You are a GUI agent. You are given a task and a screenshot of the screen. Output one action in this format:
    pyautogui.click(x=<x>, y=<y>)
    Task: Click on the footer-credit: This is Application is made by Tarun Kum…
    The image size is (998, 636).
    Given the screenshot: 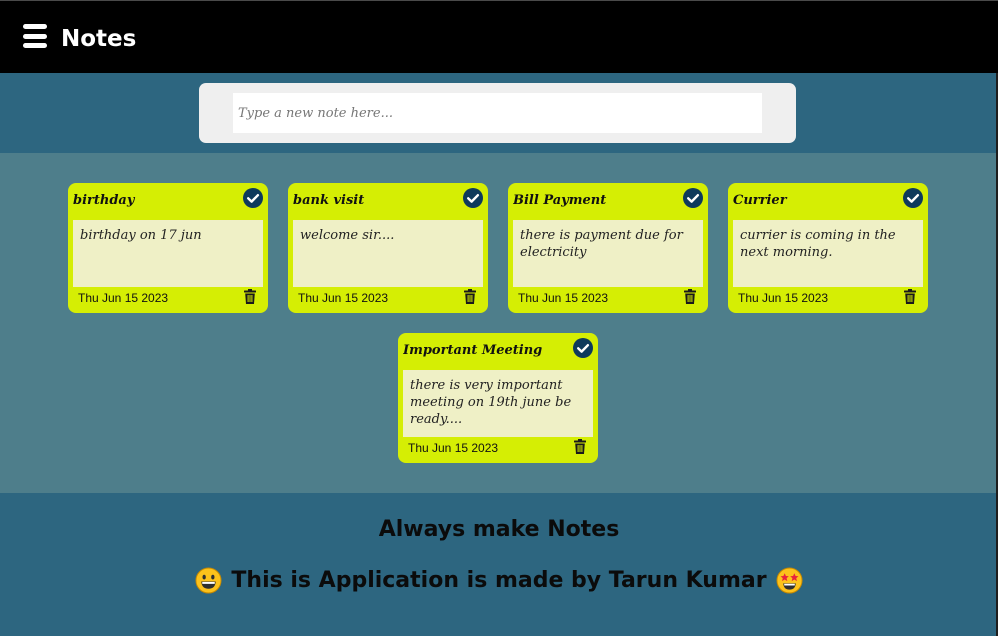 What is the action you would take?
    pyautogui.click(x=499, y=580)
    